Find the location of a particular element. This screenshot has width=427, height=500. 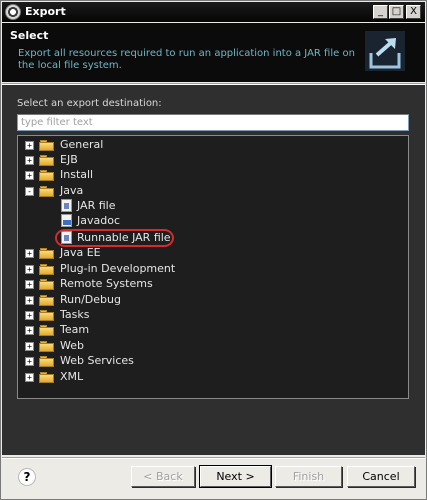

jar-file-icon is located at coordinates (66, 205).